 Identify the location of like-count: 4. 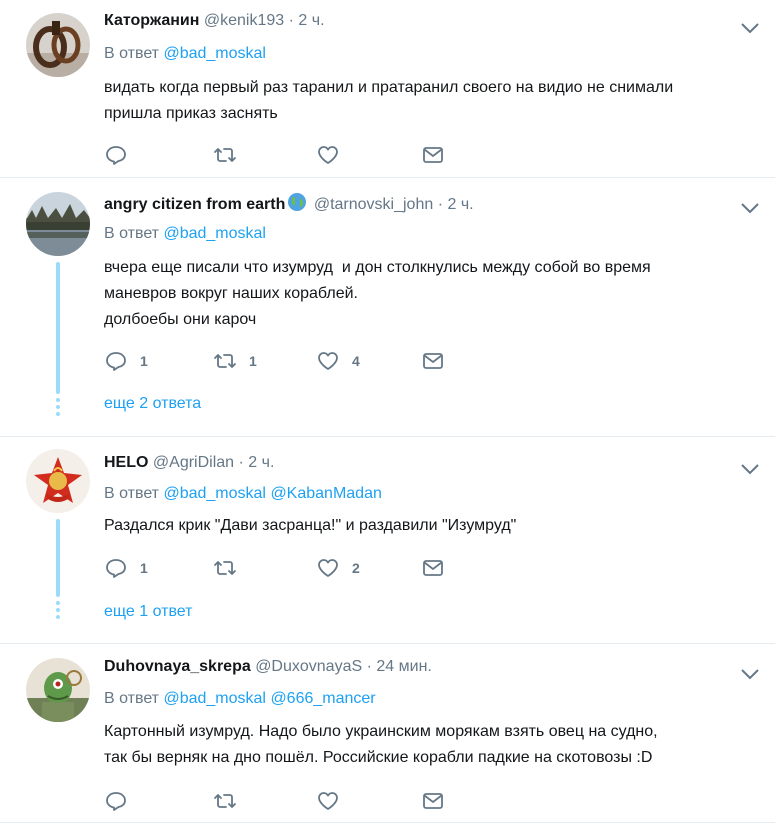
(356, 361).